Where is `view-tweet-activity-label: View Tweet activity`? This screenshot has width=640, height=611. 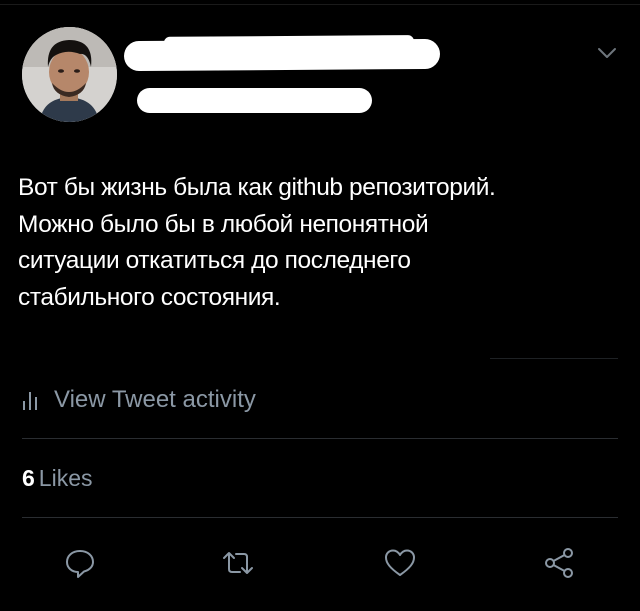 view-tweet-activity-label: View Tweet activity is located at coordinates (155, 399).